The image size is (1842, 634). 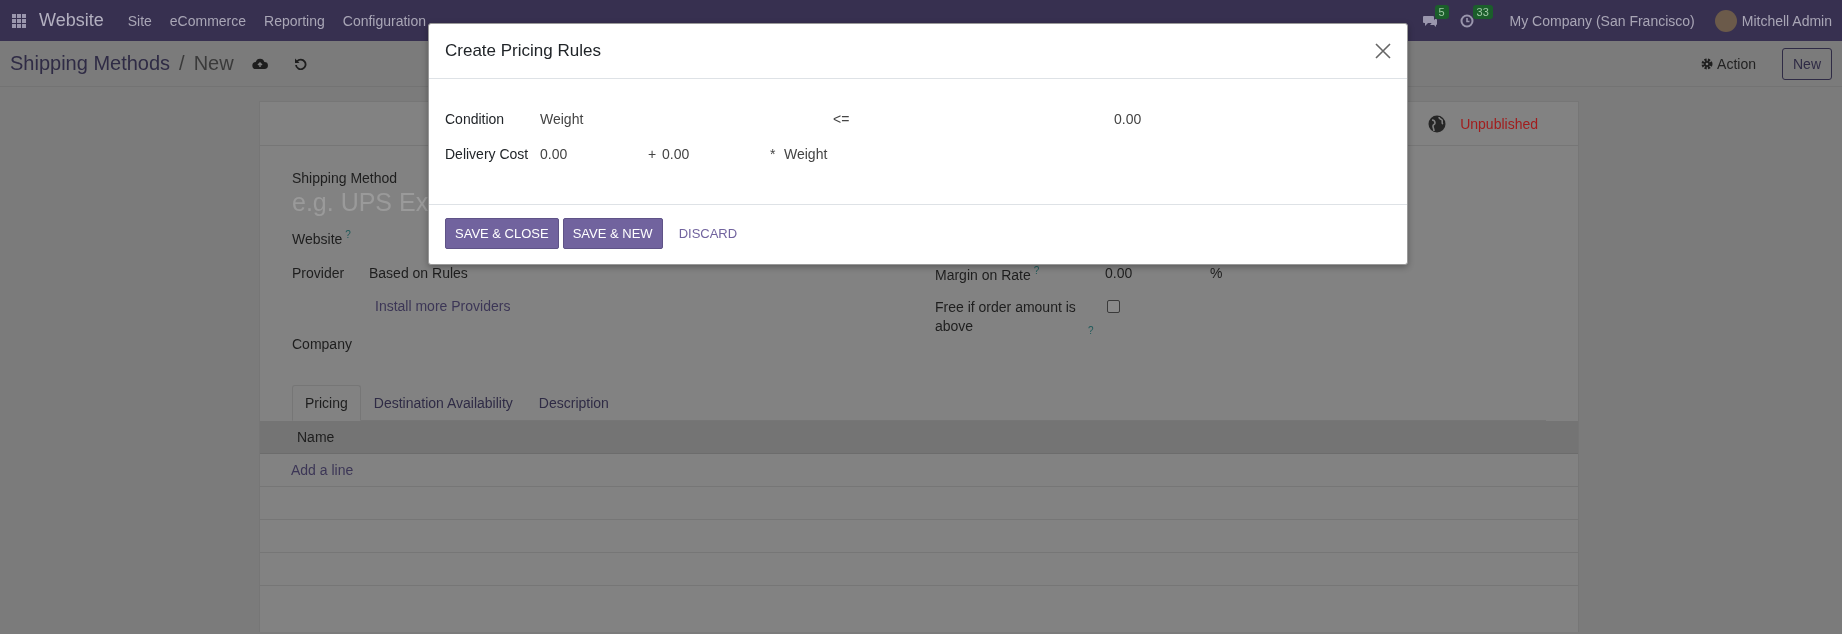 What do you see at coordinates (973, 119) in the screenshot?
I see `operator-select: <=` at bounding box center [973, 119].